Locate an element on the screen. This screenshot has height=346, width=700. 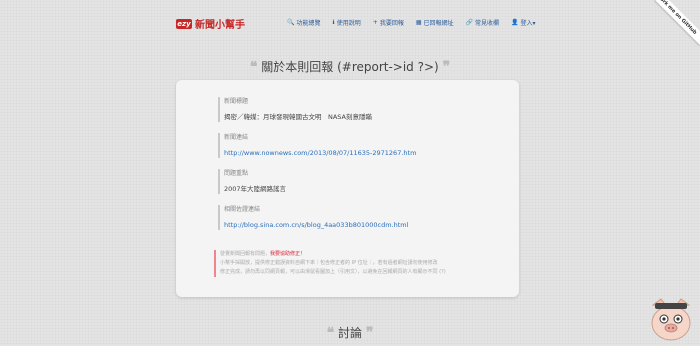
nav-item-label: 使用說明 is located at coordinates (348, 23).